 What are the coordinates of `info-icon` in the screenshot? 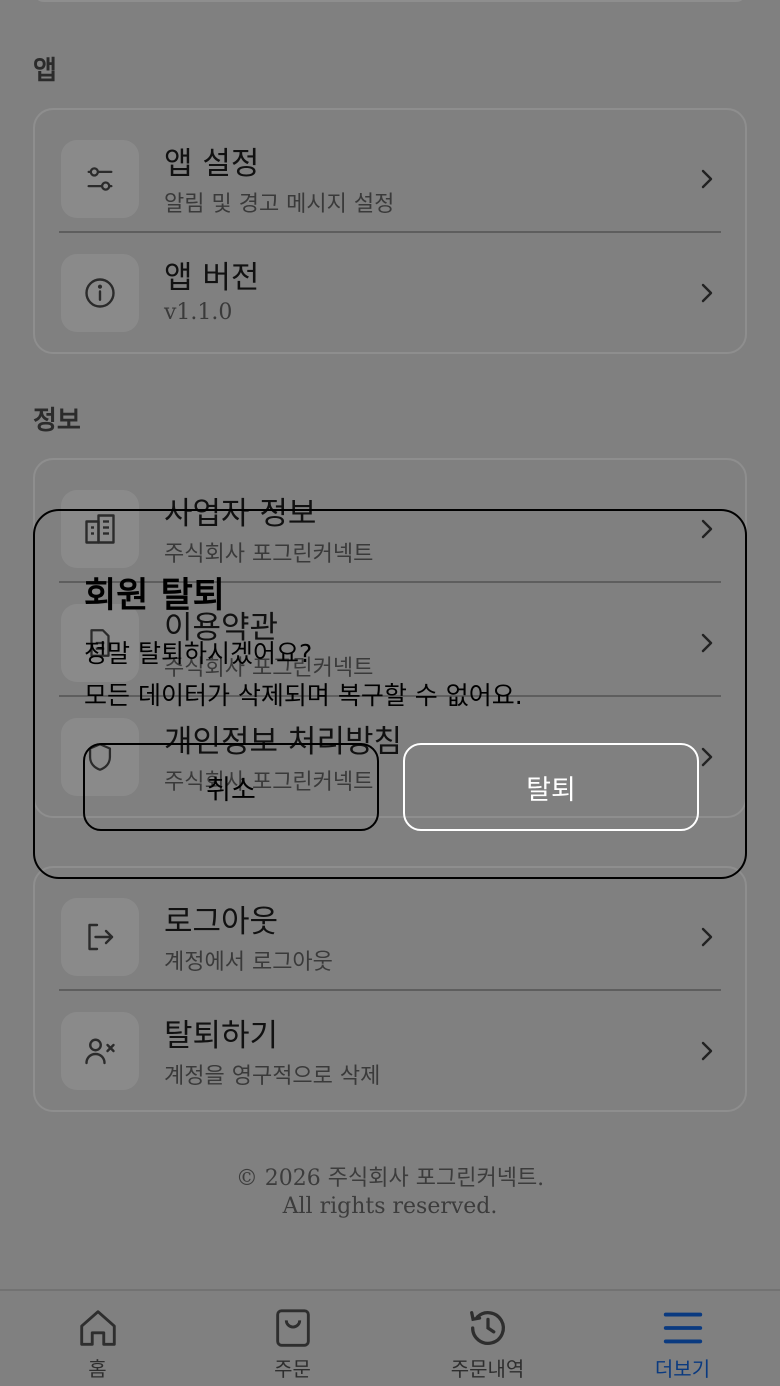 It's located at (100, 293).